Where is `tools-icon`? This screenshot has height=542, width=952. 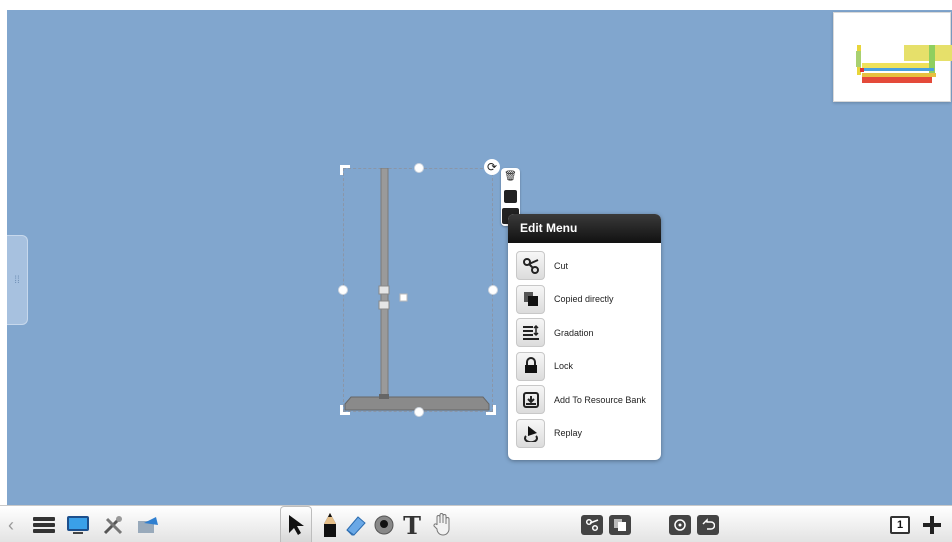
tools-icon is located at coordinates (113, 525).